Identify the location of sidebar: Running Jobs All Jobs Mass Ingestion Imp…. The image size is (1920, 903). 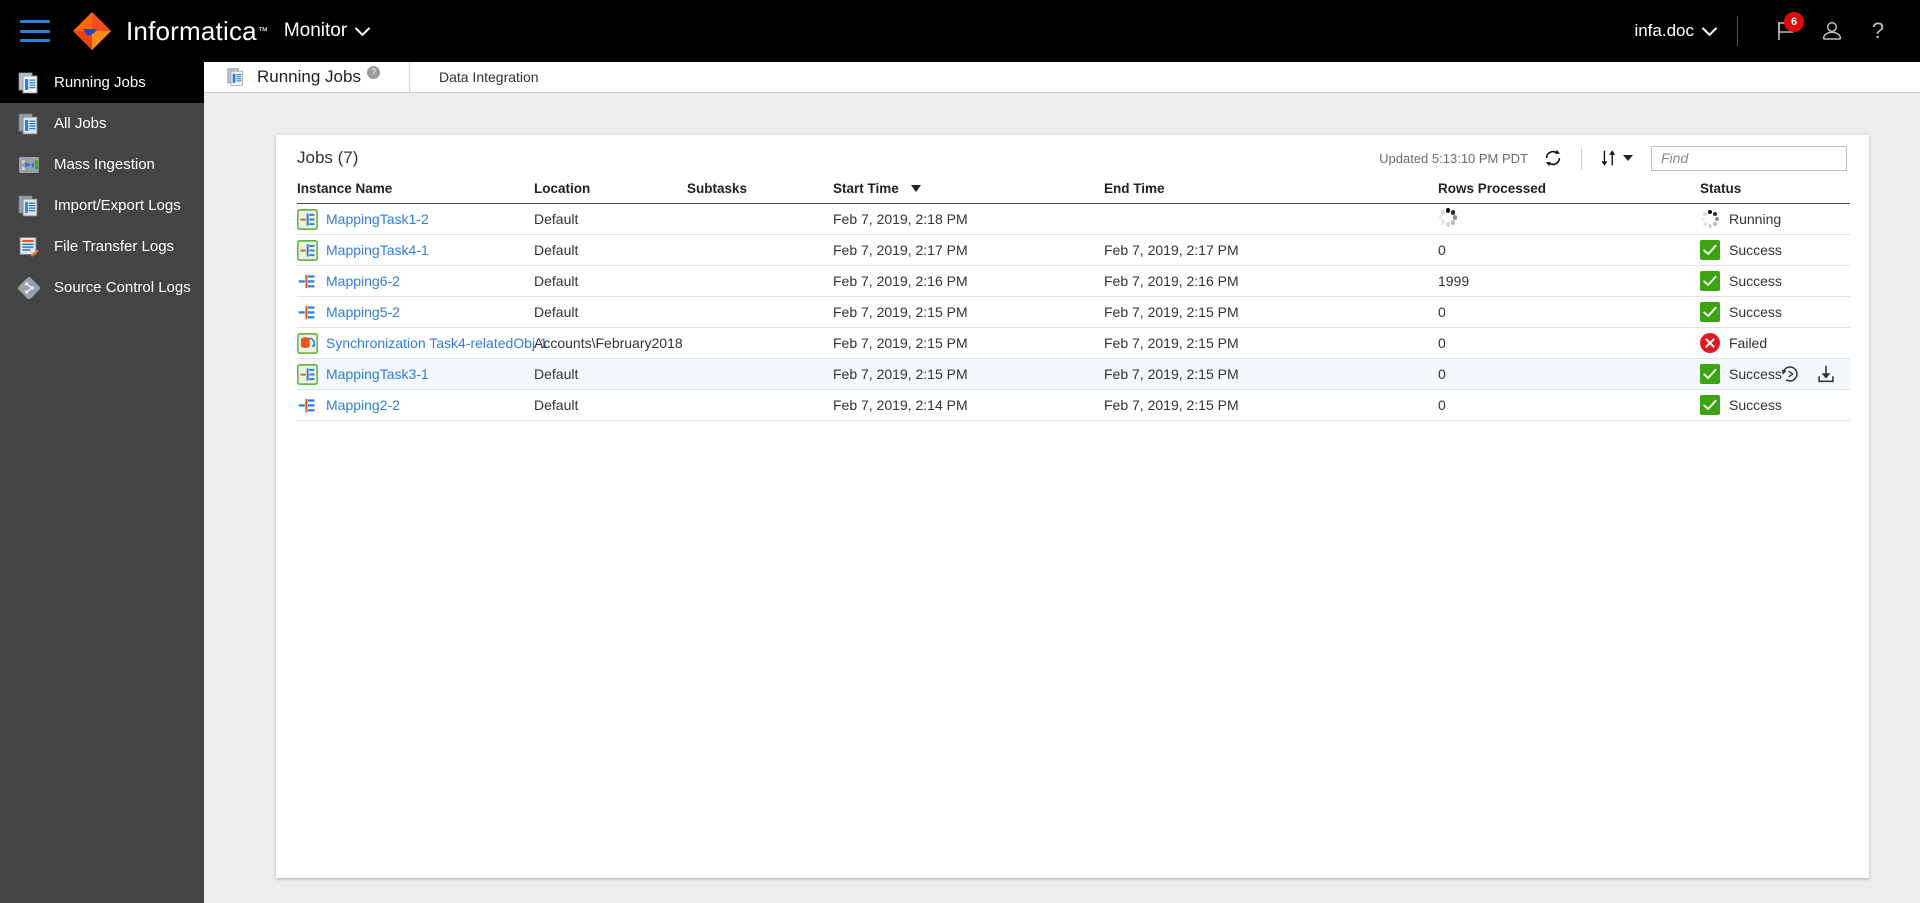
(102, 482).